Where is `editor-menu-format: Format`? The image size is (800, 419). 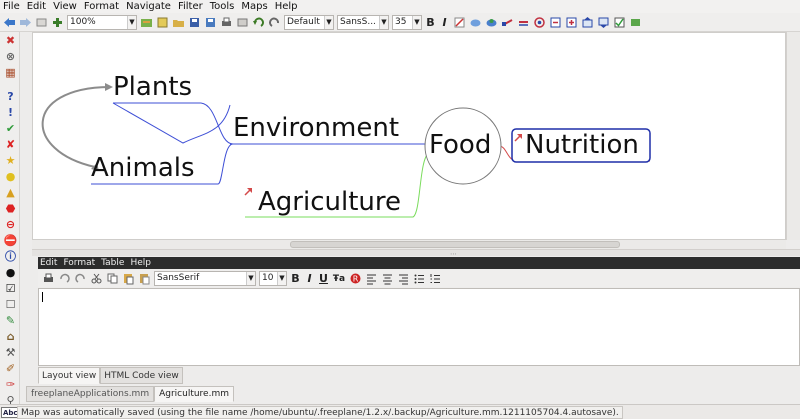
editor-menu-format: Format is located at coordinates (79, 263).